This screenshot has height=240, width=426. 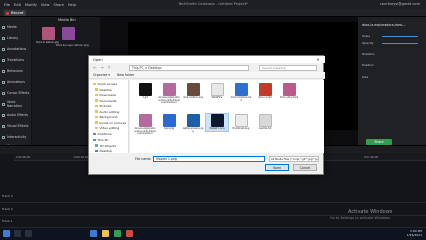 What do you see at coordinates (213, 3) in the screenshot?
I see `window-title: TechSmith Camtasia - Untitled Project*` at bounding box center [213, 3].